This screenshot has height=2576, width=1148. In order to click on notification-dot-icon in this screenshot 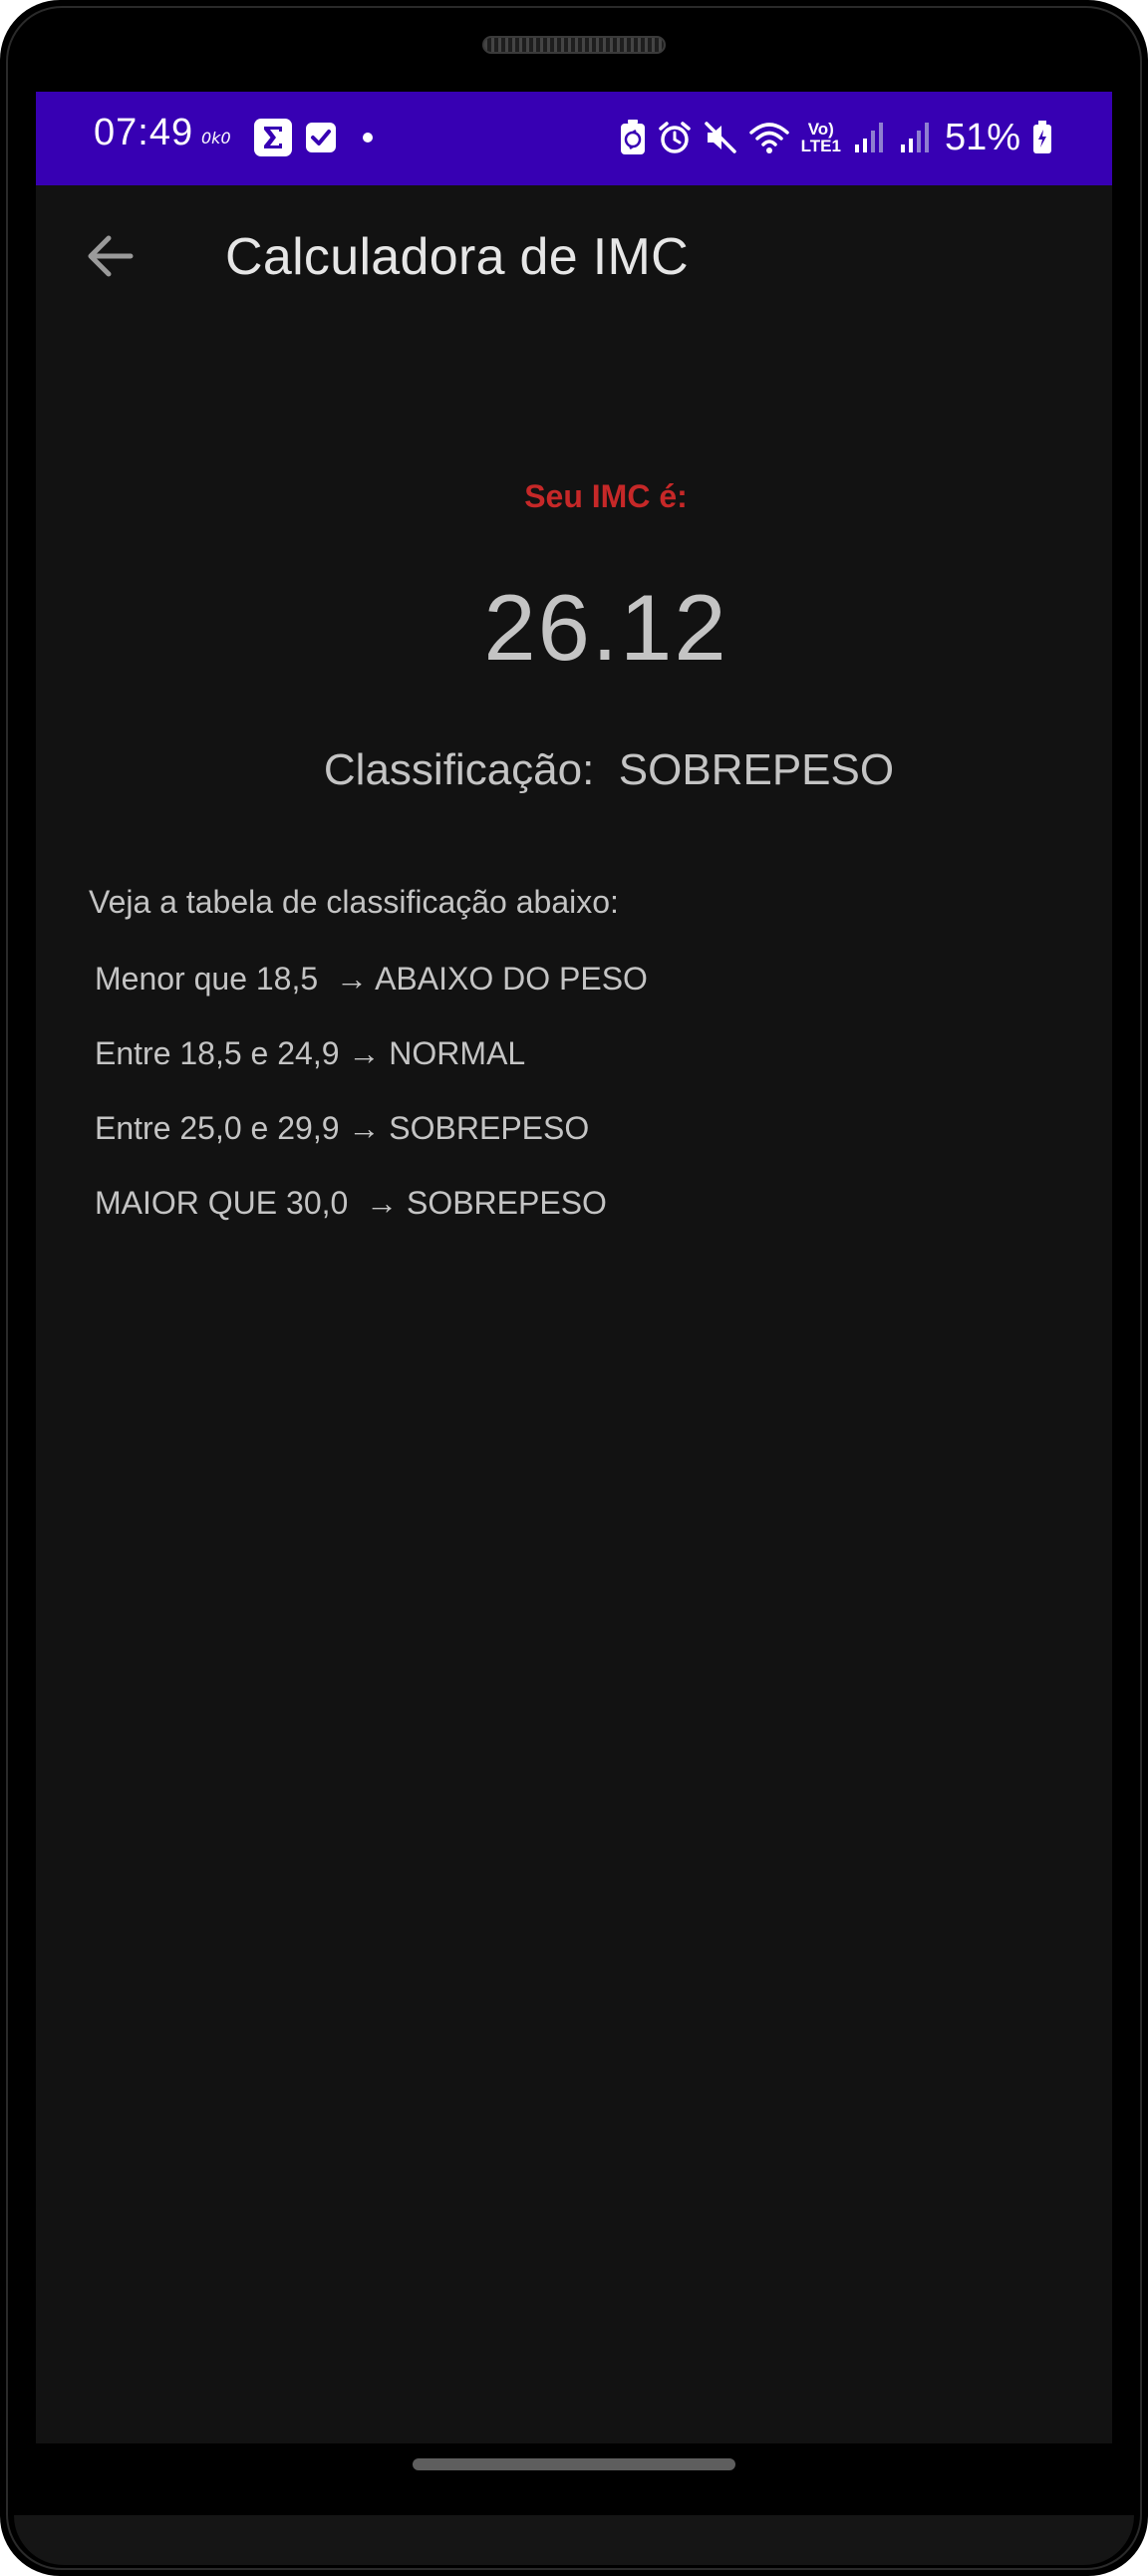, I will do `click(368, 138)`.